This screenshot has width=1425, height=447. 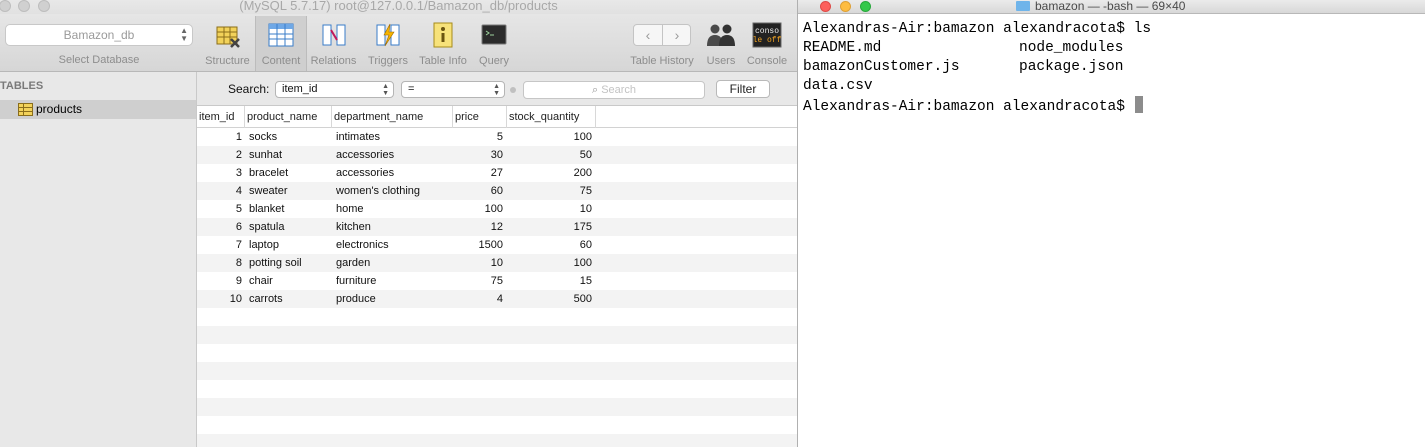 I want to click on close-button, so click(x=825, y=6).